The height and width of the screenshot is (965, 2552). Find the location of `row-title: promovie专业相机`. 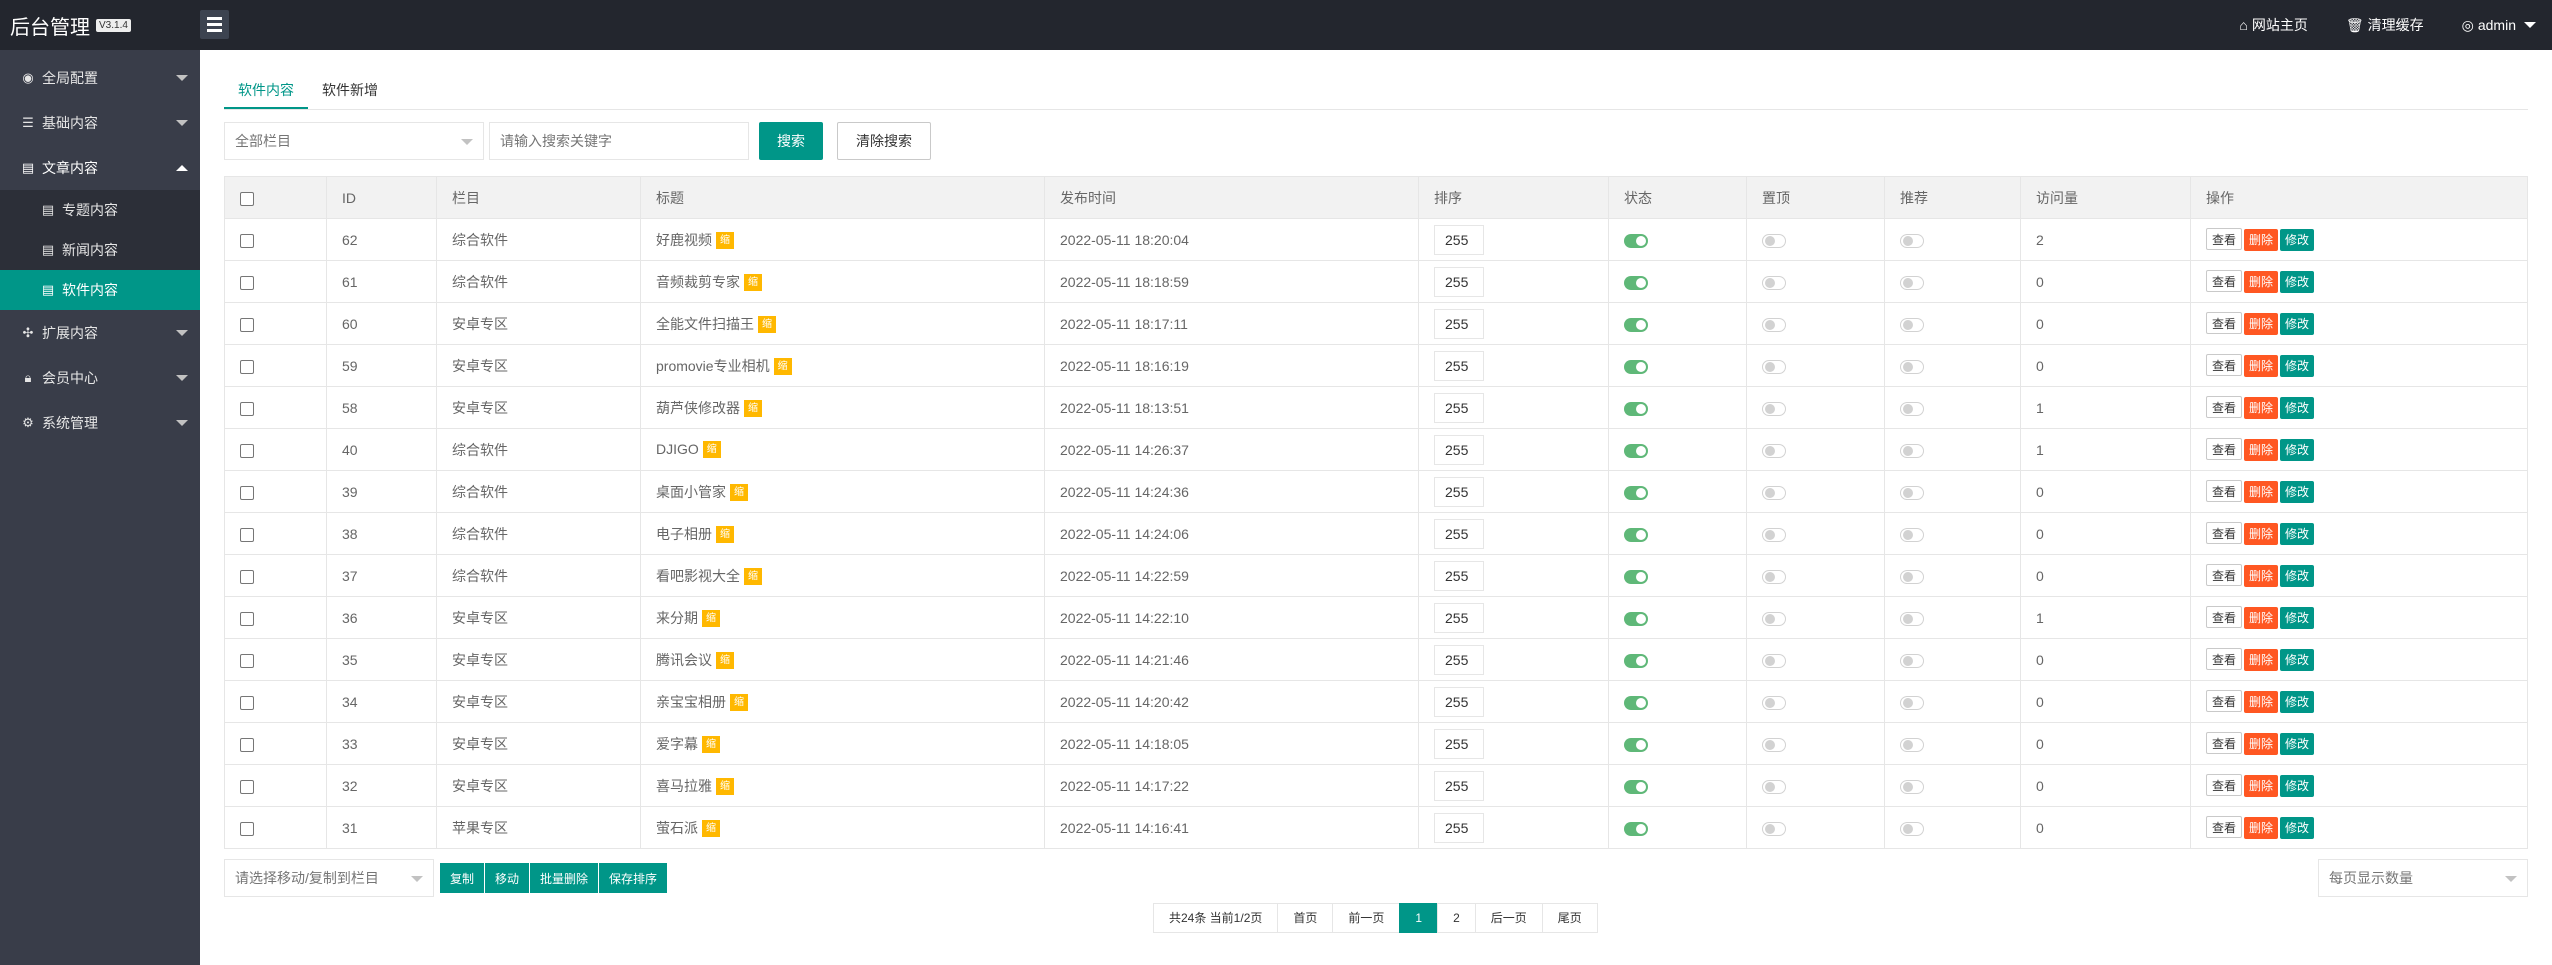

row-title: promovie专业相机 is located at coordinates (713, 366).